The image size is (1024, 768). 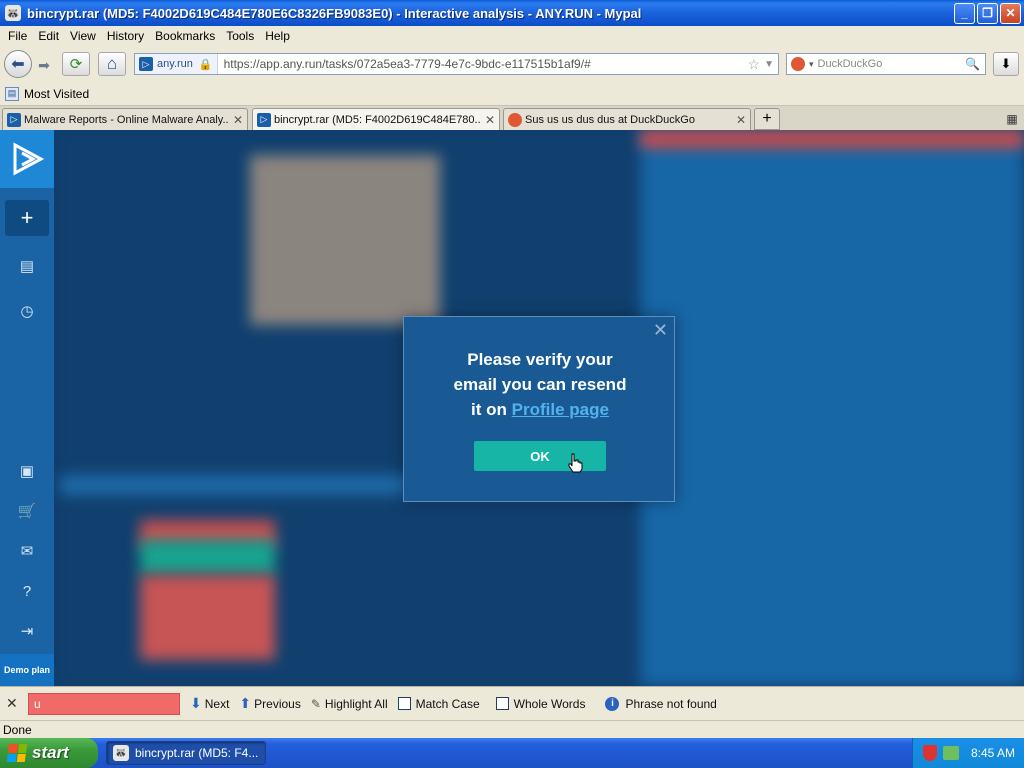 What do you see at coordinates (987, 13) in the screenshot?
I see `maximize-button: ❐` at bounding box center [987, 13].